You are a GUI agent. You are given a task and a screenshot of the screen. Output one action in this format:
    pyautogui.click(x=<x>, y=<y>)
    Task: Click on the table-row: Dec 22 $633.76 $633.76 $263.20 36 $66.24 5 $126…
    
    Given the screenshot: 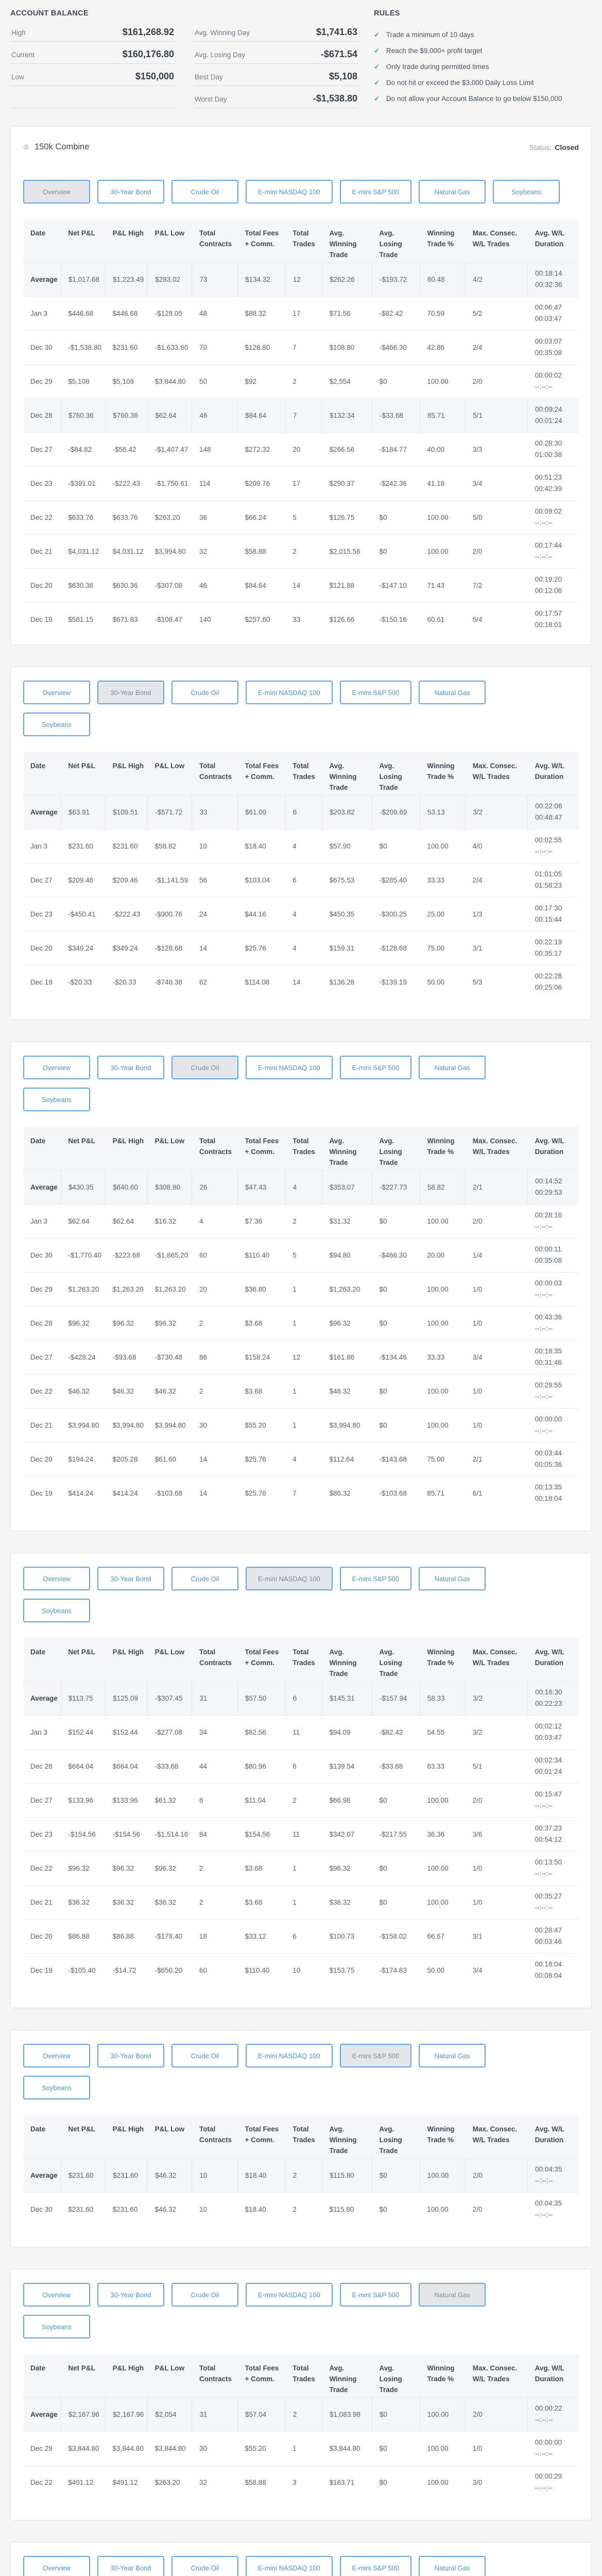 What is the action you would take?
    pyautogui.click(x=301, y=517)
    